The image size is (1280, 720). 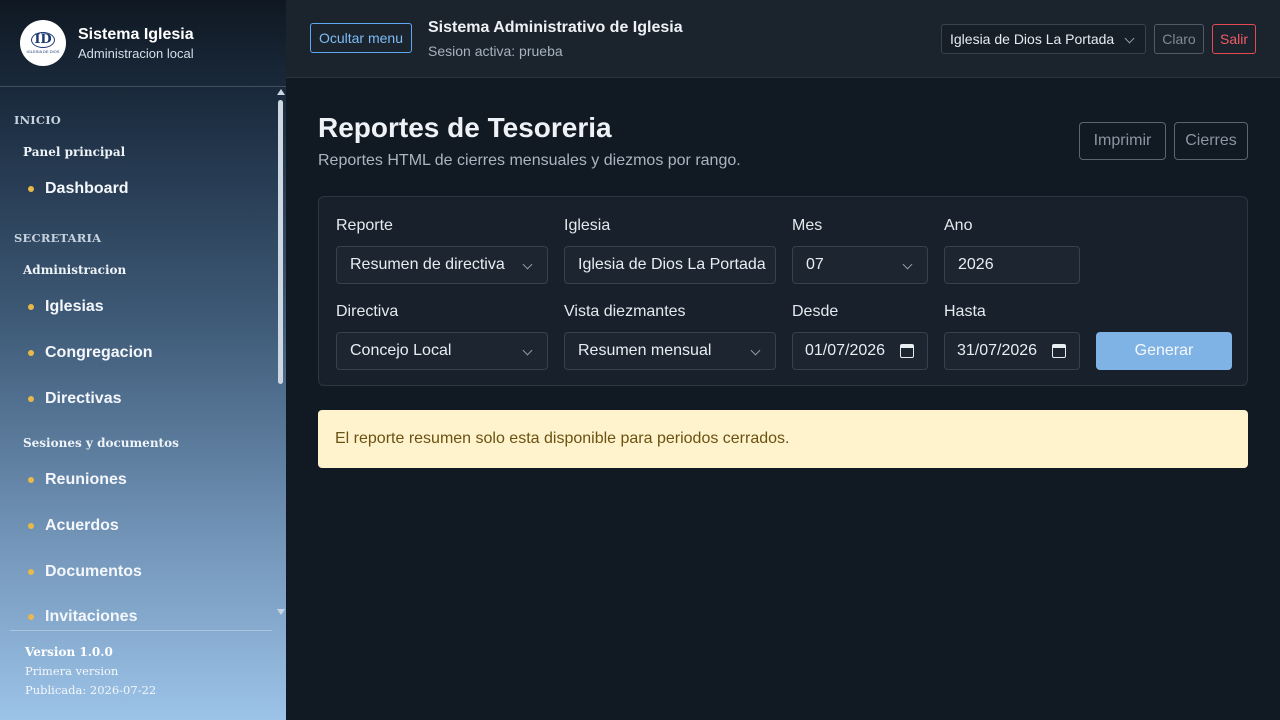 I want to click on sidebar-item-congregacion: Congregacion, so click(x=90, y=353).